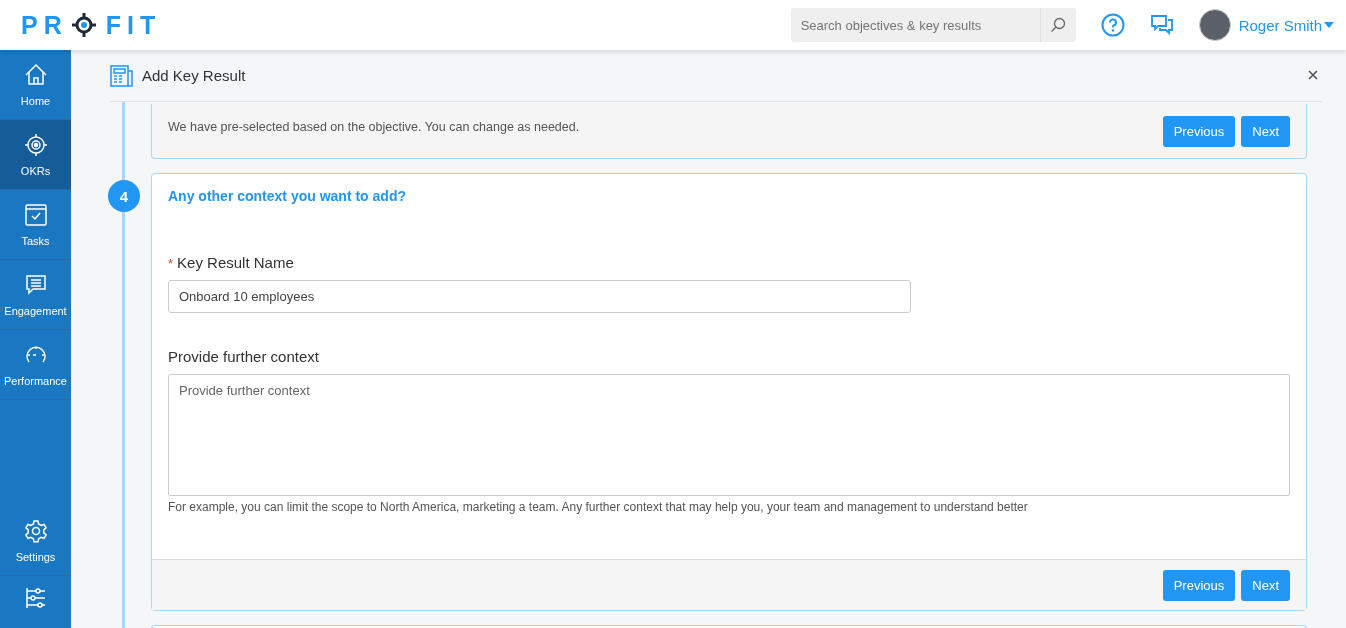  What do you see at coordinates (539, 296) in the screenshot?
I see `input-field: Onboard 10 employees` at bounding box center [539, 296].